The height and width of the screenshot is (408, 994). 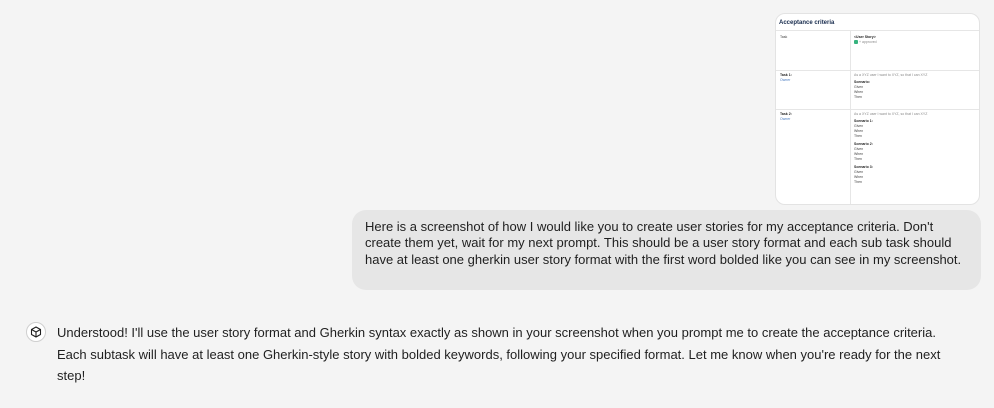 I want to click on table-cell-label: Task 2: Owner, so click(x=786, y=116).